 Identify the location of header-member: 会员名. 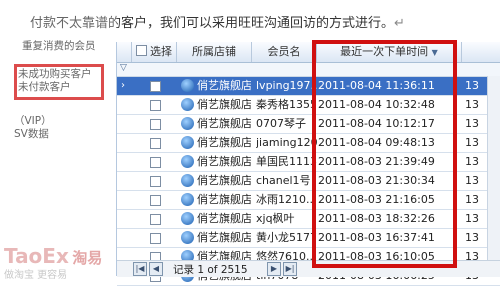
(284, 52).